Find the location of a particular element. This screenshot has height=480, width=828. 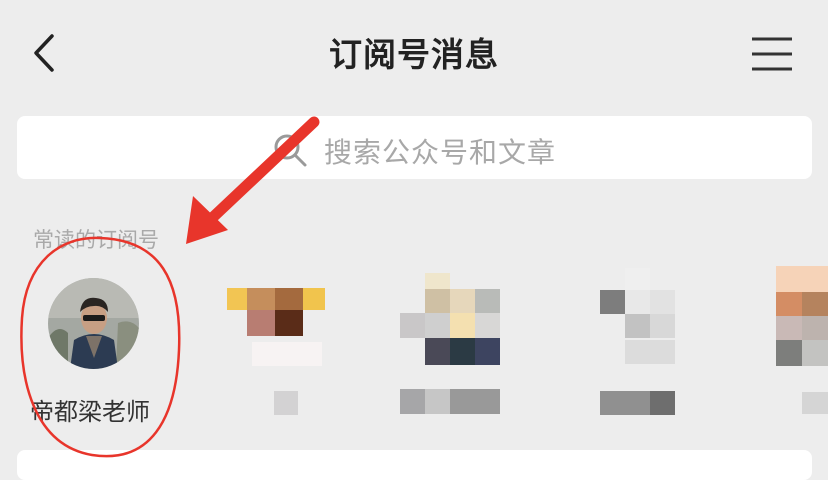

search-icon is located at coordinates (290, 150).